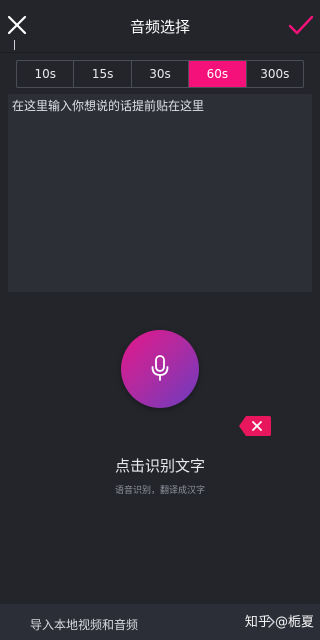 The width and height of the screenshot is (320, 640). What do you see at coordinates (108, 106) in the screenshot?
I see `speech-text-placeholder: 在这里输入你想说的话提前贴在这里` at bounding box center [108, 106].